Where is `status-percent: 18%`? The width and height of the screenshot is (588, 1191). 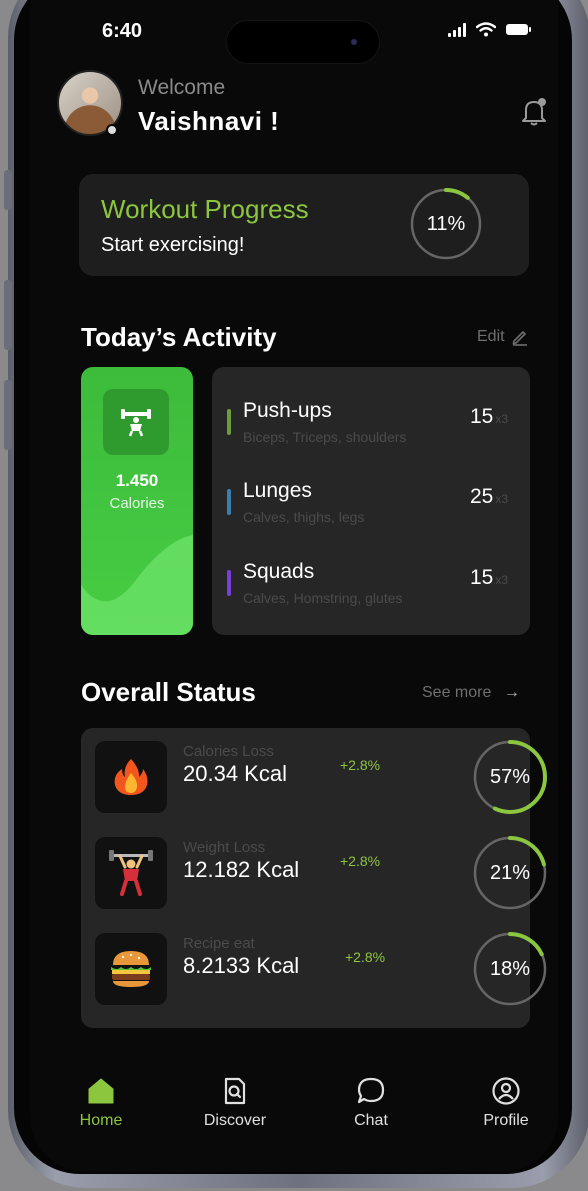
status-percent: 18% is located at coordinates (510, 968).